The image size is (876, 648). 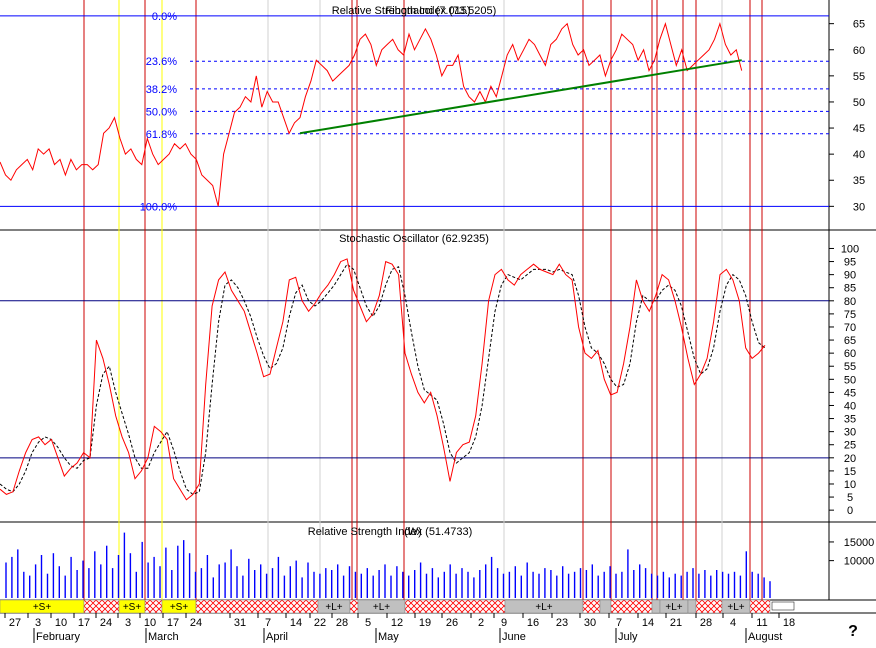 What do you see at coordinates (859, 181) in the screenshot?
I see `rsi-tick-label: 35` at bounding box center [859, 181].